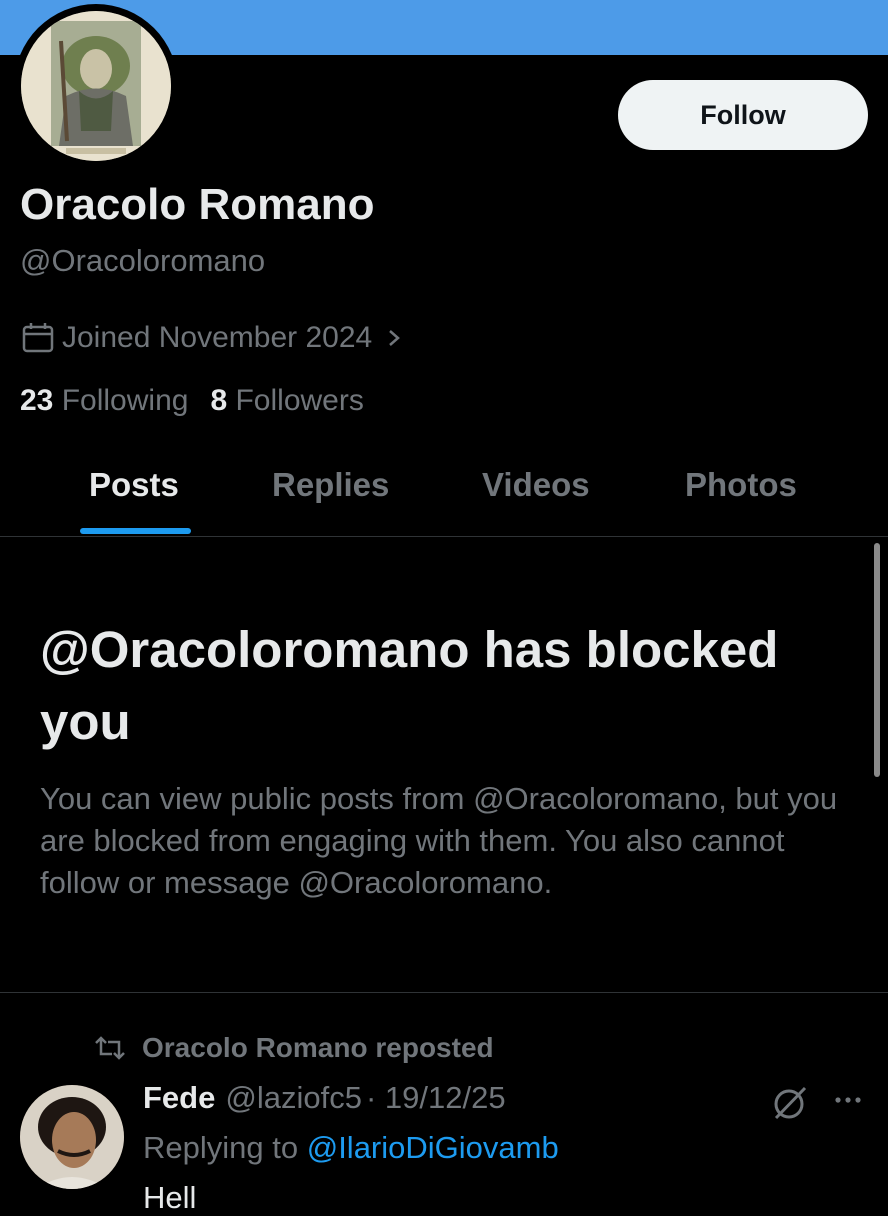 Image resolution: width=888 pixels, height=1216 pixels. I want to click on post-header: Fede @laziofc5 · 19/12/25, so click(324, 1098).